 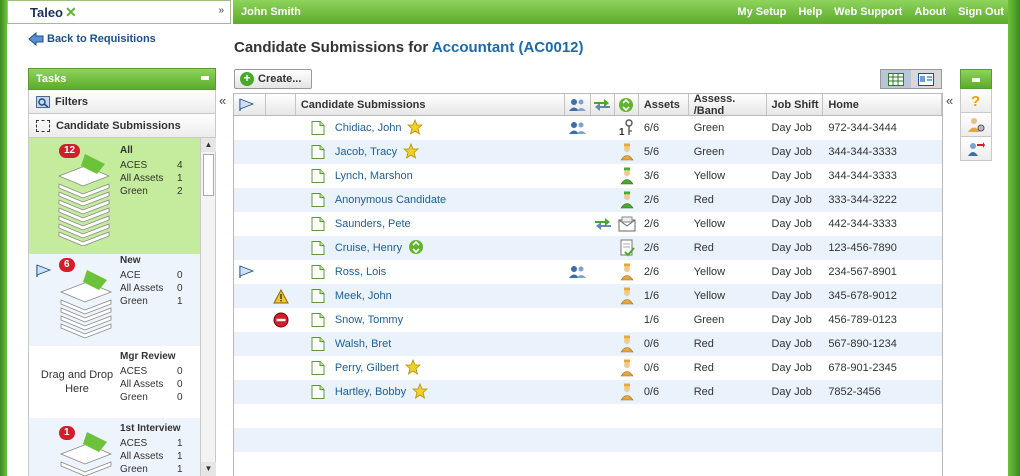 I want to click on app-switcher: Taleo ✕ », so click(x=119, y=12).